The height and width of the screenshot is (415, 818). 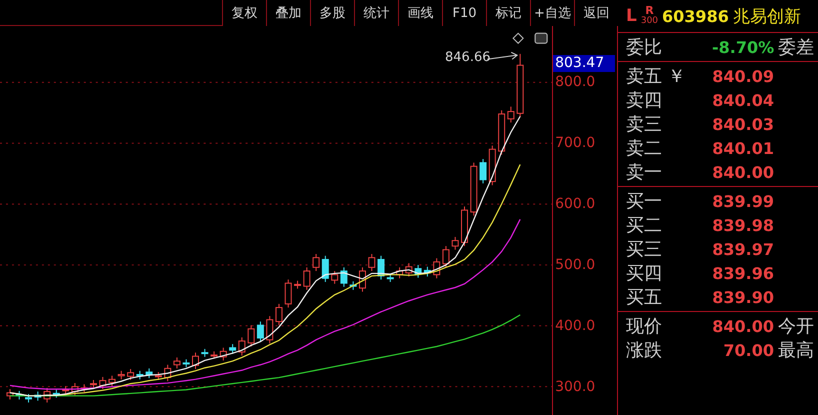 What do you see at coordinates (376, 13) in the screenshot?
I see `toolbar-button: 统计` at bounding box center [376, 13].